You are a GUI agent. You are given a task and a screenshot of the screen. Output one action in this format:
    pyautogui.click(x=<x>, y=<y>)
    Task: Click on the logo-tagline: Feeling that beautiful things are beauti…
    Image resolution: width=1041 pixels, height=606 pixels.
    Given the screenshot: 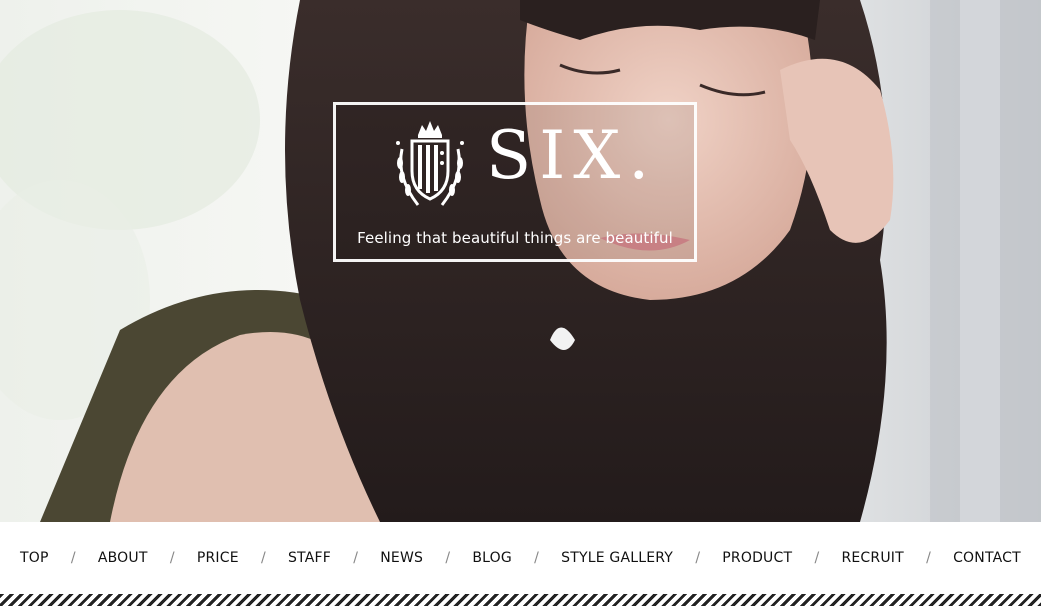 What is the action you would take?
    pyautogui.click(x=515, y=238)
    